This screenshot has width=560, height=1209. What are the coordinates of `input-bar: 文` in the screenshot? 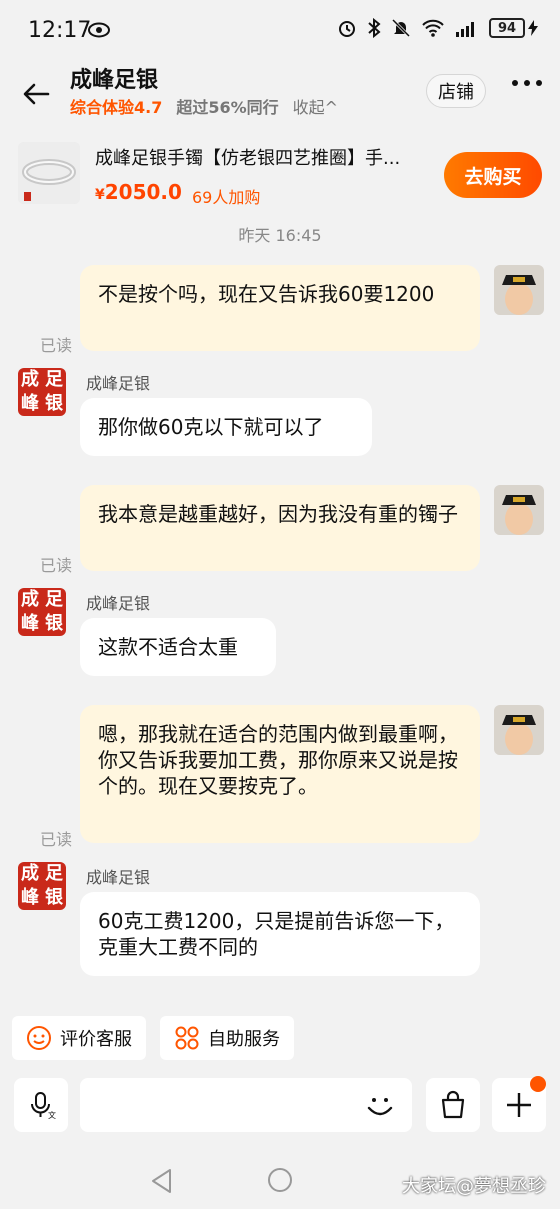 It's located at (280, 1108).